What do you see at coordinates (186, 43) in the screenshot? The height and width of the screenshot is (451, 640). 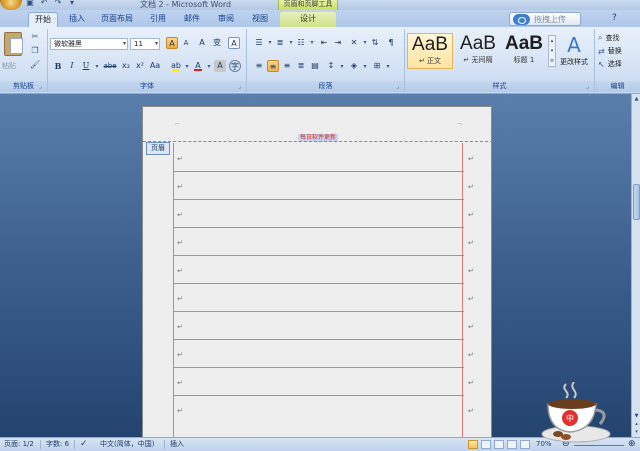 I see `shrink-font-button: A` at bounding box center [186, 43].